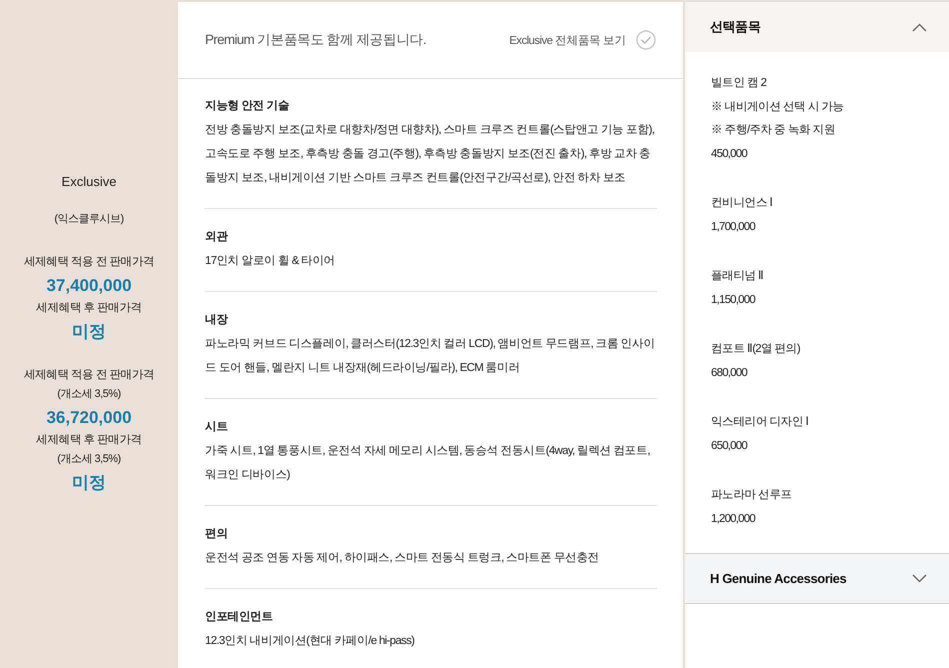 This screenshot has width=949, height=668. What do you see at coordinates (733, 227) in the screenshot?
I see `option-price: 1,700,000` at bounding box center [733, 227].